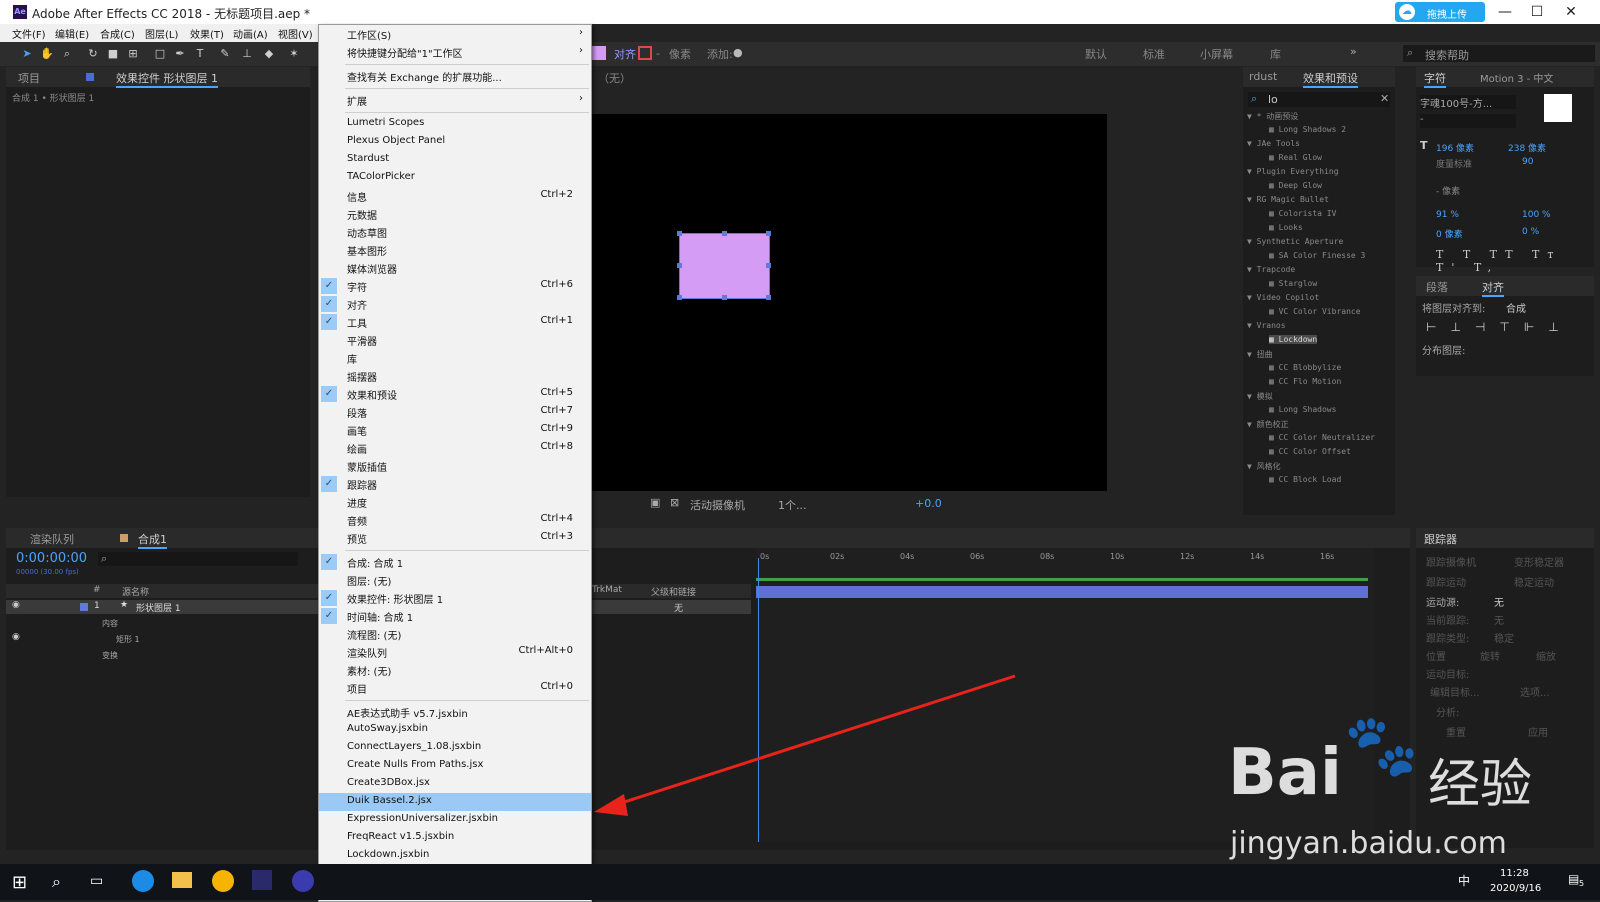  Describe the element at coordinates (655, 502) in the screenshot. I see `snapshot-icon: ▣` at that location.